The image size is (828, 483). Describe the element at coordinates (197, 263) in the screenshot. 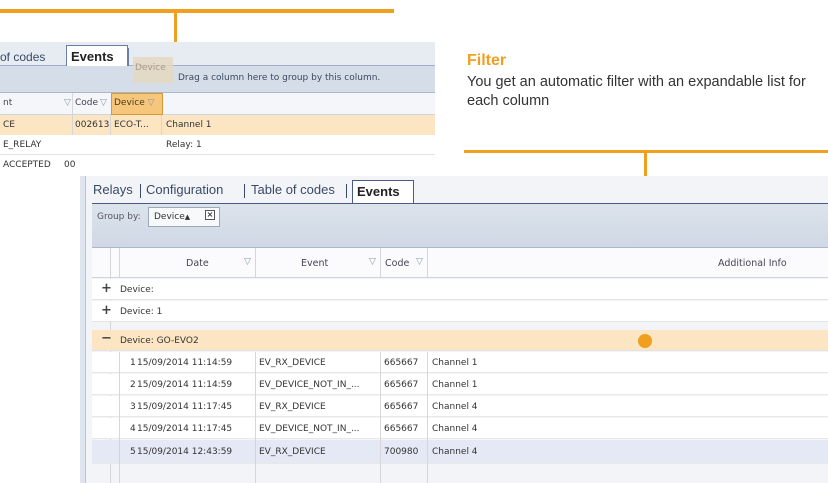

I see `col-date-header: Date` at that location.